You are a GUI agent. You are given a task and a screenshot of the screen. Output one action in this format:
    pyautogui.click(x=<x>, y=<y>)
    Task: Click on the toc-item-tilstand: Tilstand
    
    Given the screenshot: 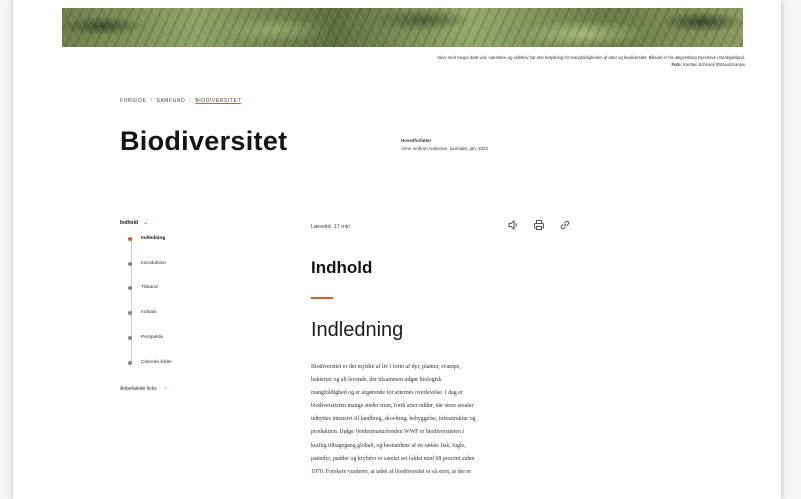 What is the action you would take?
    pyautogui.click(x=143, y=287)
    